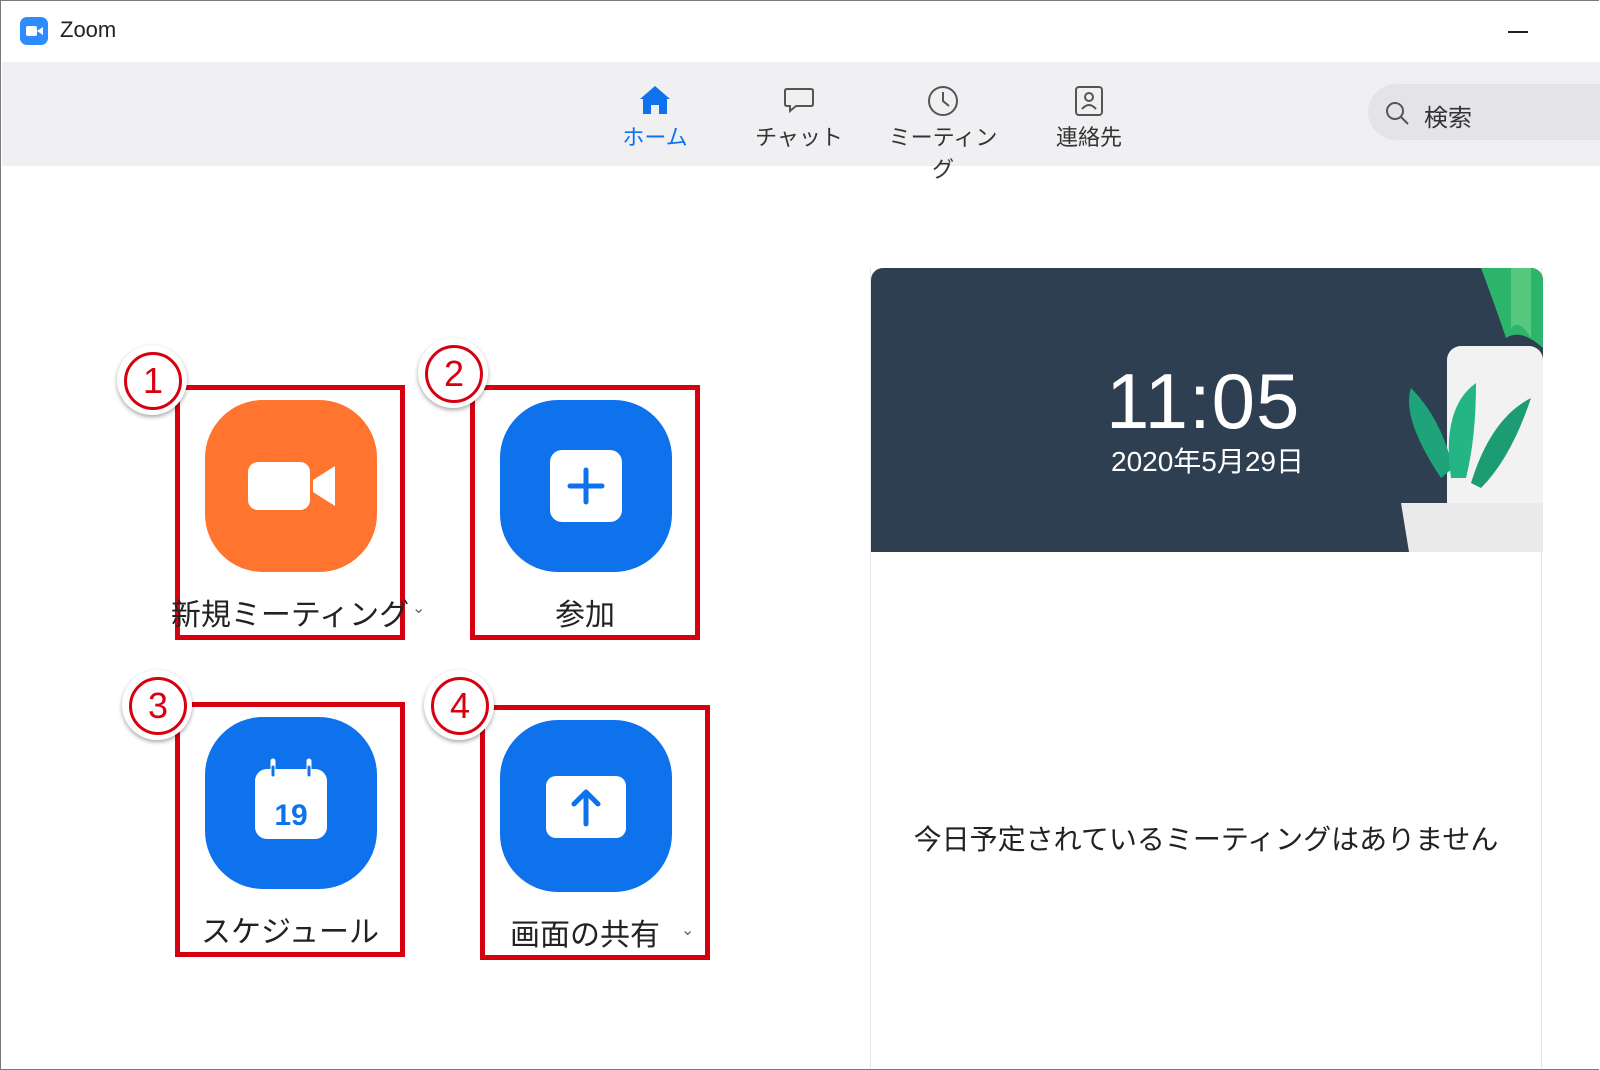 The height and width of the screenshot is (1070, 1600). I want to click on window-title: Zoom, so click(88, 29).